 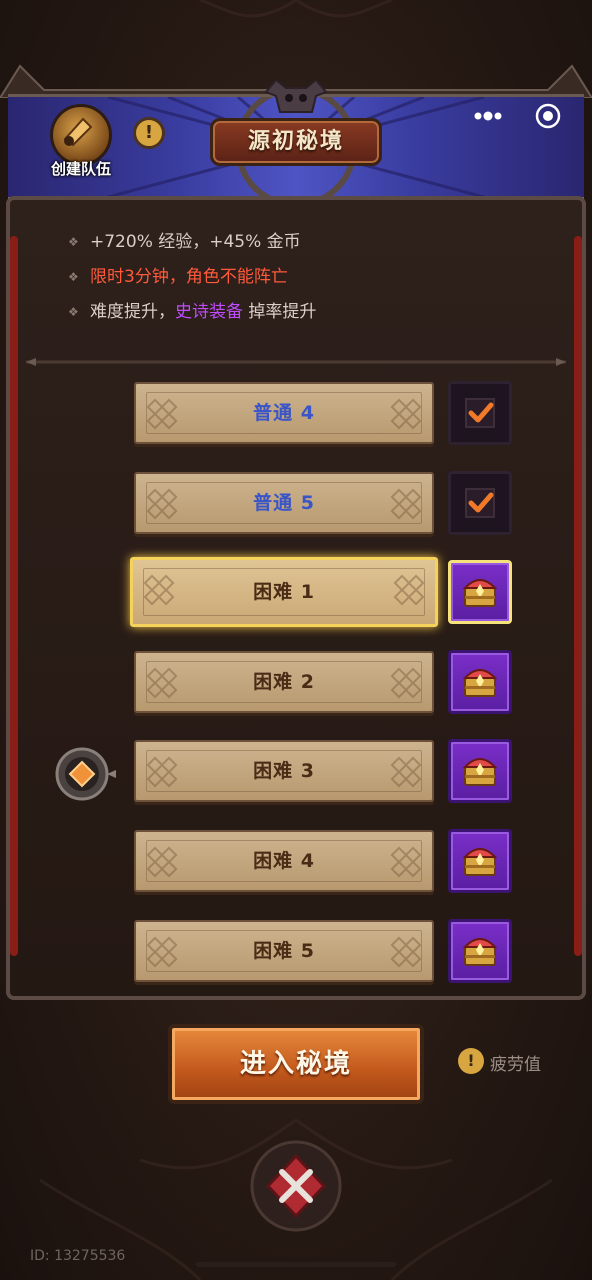 What do you see at coordinates (78, 1256) in the screenshot?
I see `user-id: ID: 13275536` at bounding box center [78, 1256].